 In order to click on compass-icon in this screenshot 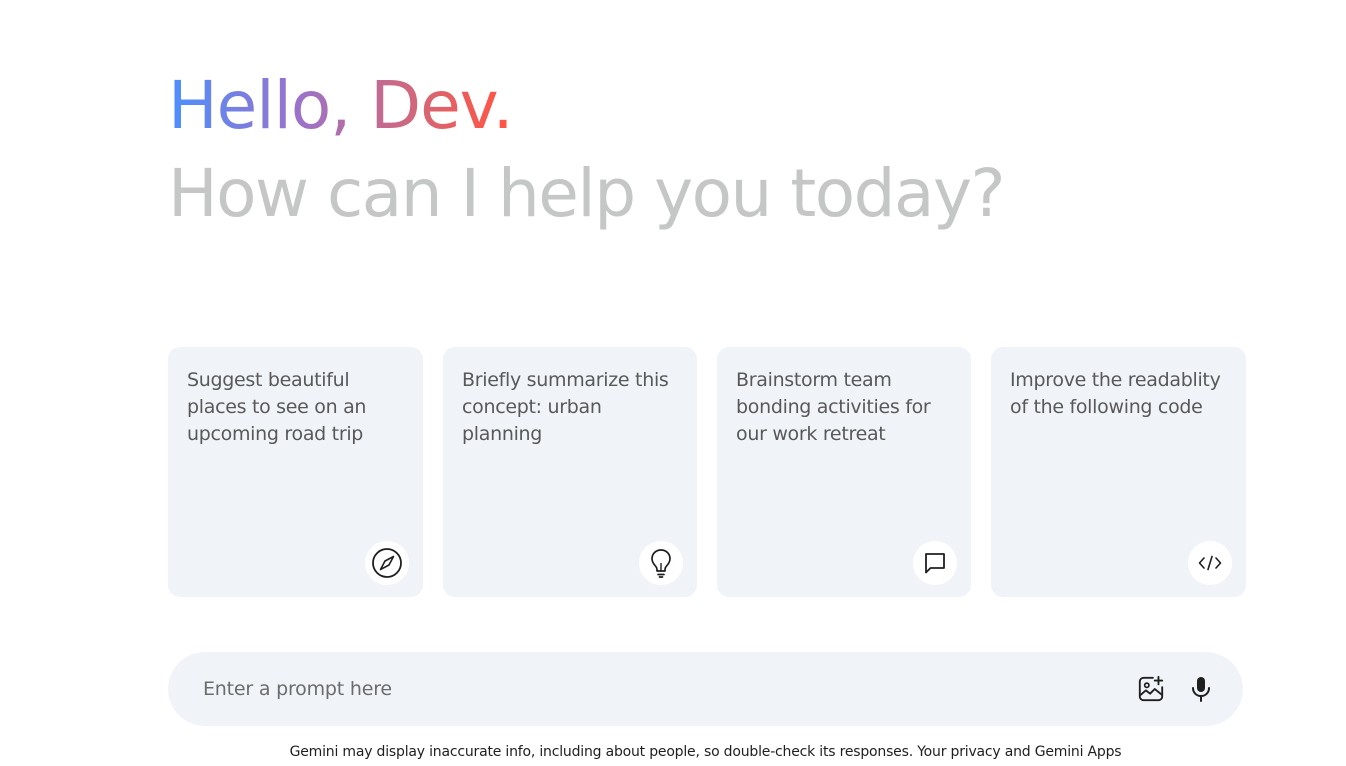, I will do `click(387, 563)`.